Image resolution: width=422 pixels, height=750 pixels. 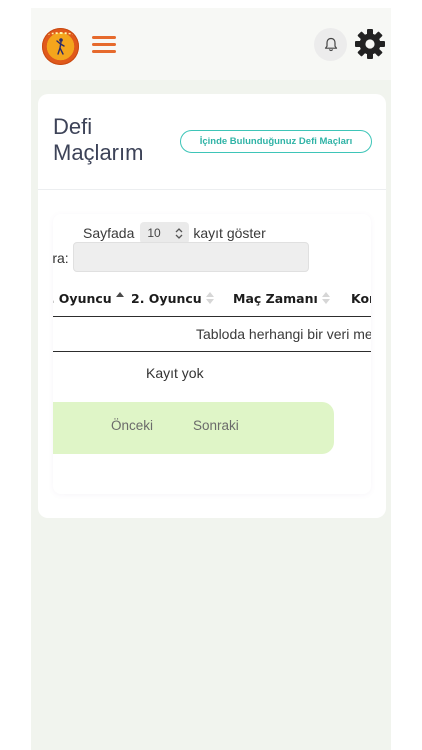 I want to click on page-length-control: Sayfada 10 kayıt göster, so click(x=174, y=233).